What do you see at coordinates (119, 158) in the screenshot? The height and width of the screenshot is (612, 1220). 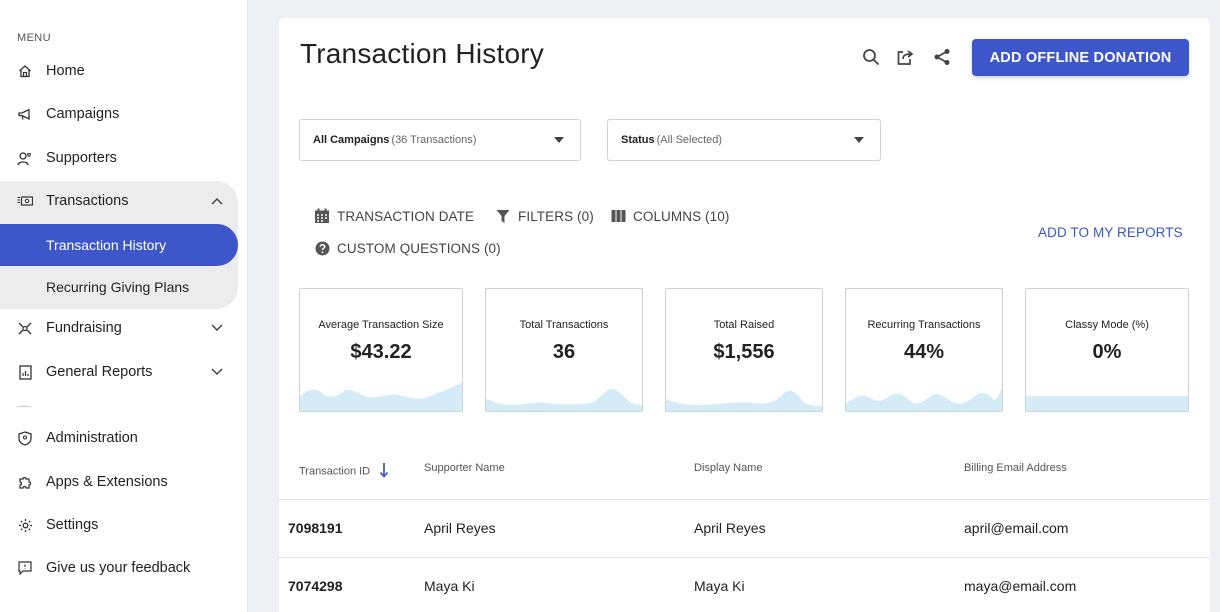 I see `sidebar-item-supporters: Supporters` at bounding box center [119, 158].